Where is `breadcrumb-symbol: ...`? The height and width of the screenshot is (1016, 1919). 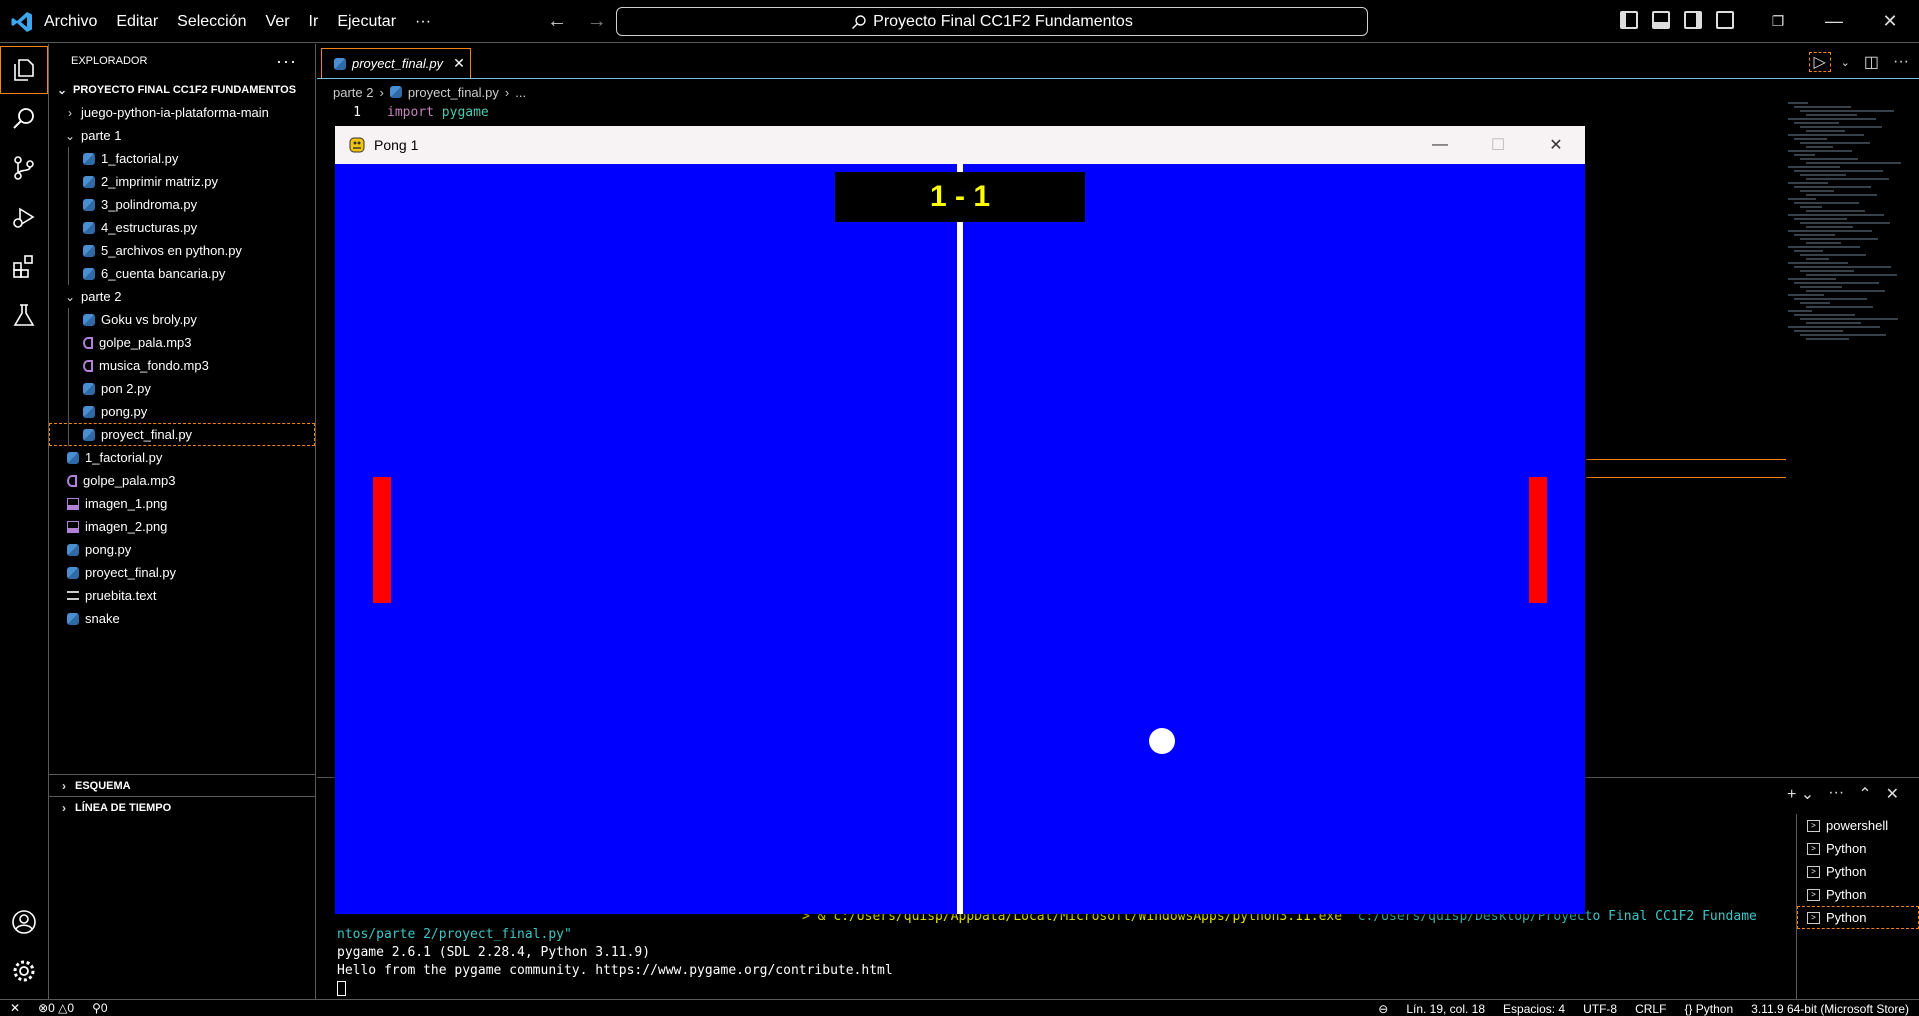
breadcrumb-symbol: ... is located at coordinates (520, 92).